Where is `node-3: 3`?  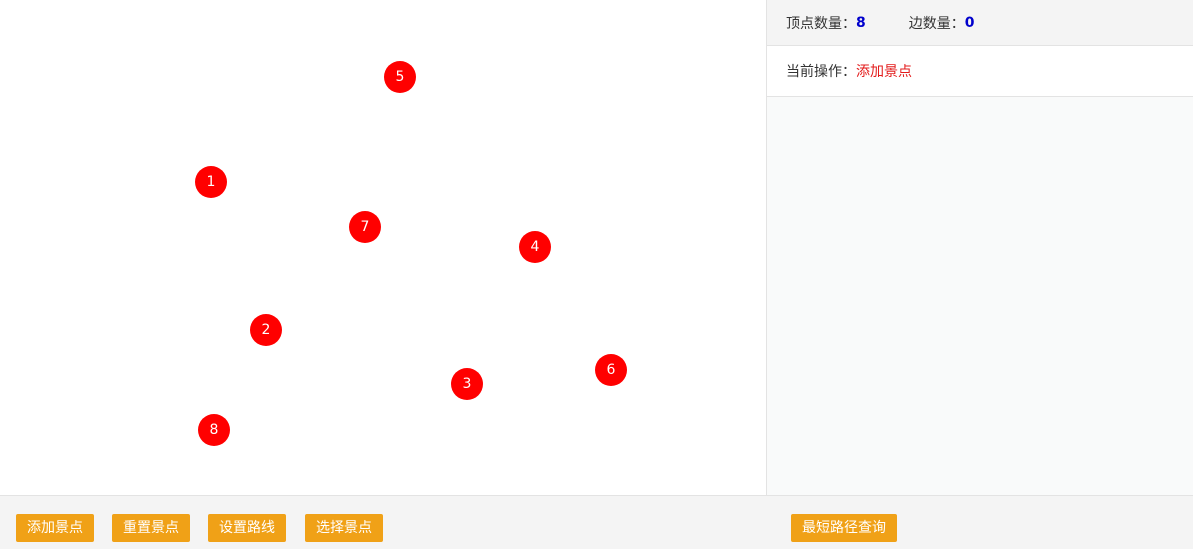 node-3: 3 is located at coordinates (467, 384).